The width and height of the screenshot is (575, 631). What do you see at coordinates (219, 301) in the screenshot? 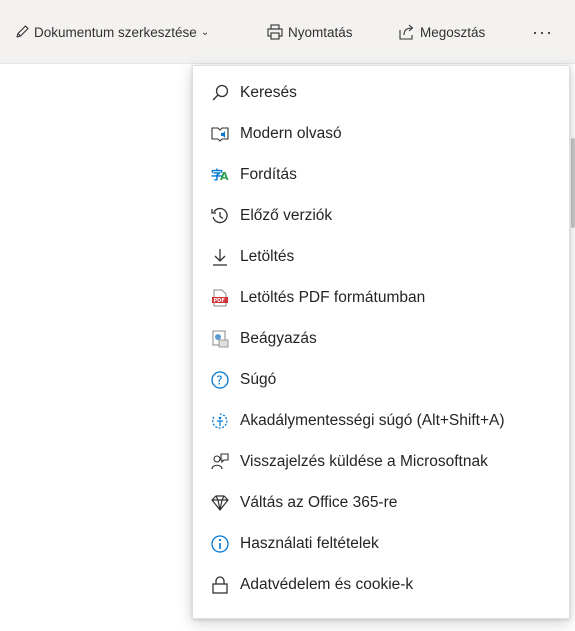
I see `svg-text: PDF` at bounding box center [219, 301].